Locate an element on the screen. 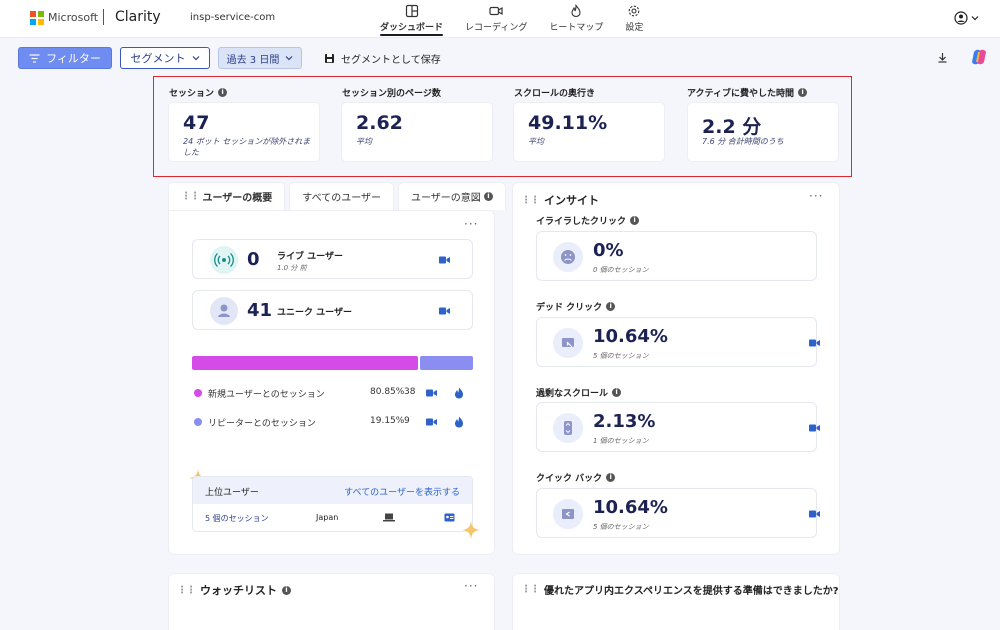 The width and height of the screenshot is (1000, 630). tab-label: ユーザーの概要 is located at coordinates (237, 198).